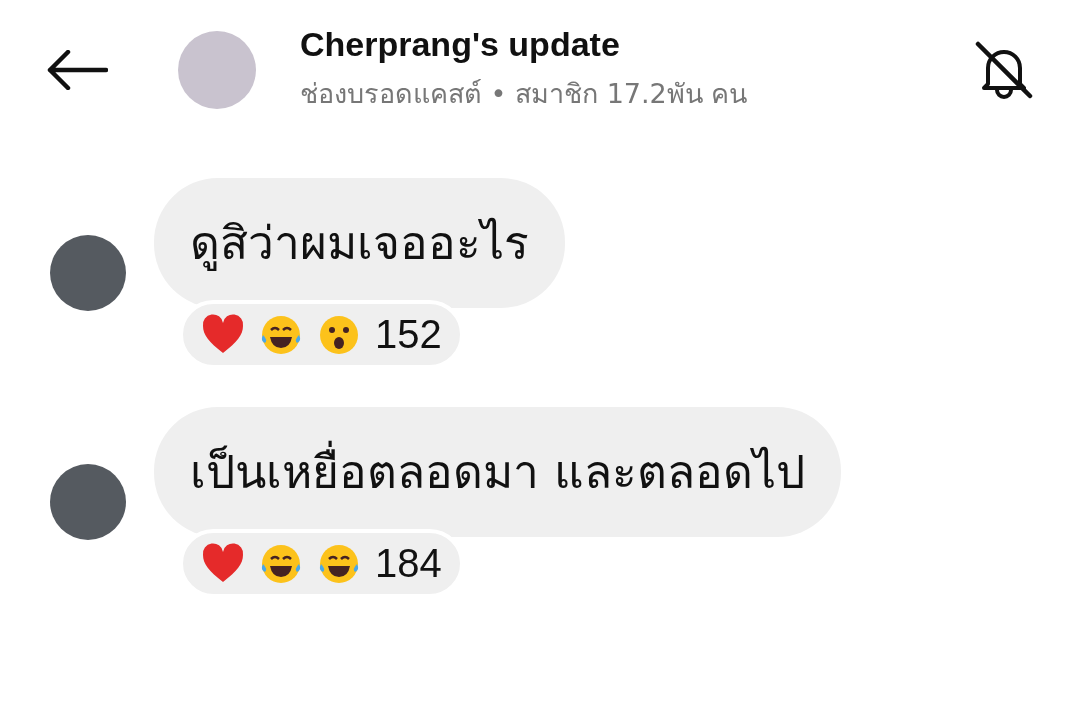 The width and height of the screenshot is (1080, 701). Describe the element at coordinates (77, 70) in the screenshot. I see `back-arrow-icon` at that location.